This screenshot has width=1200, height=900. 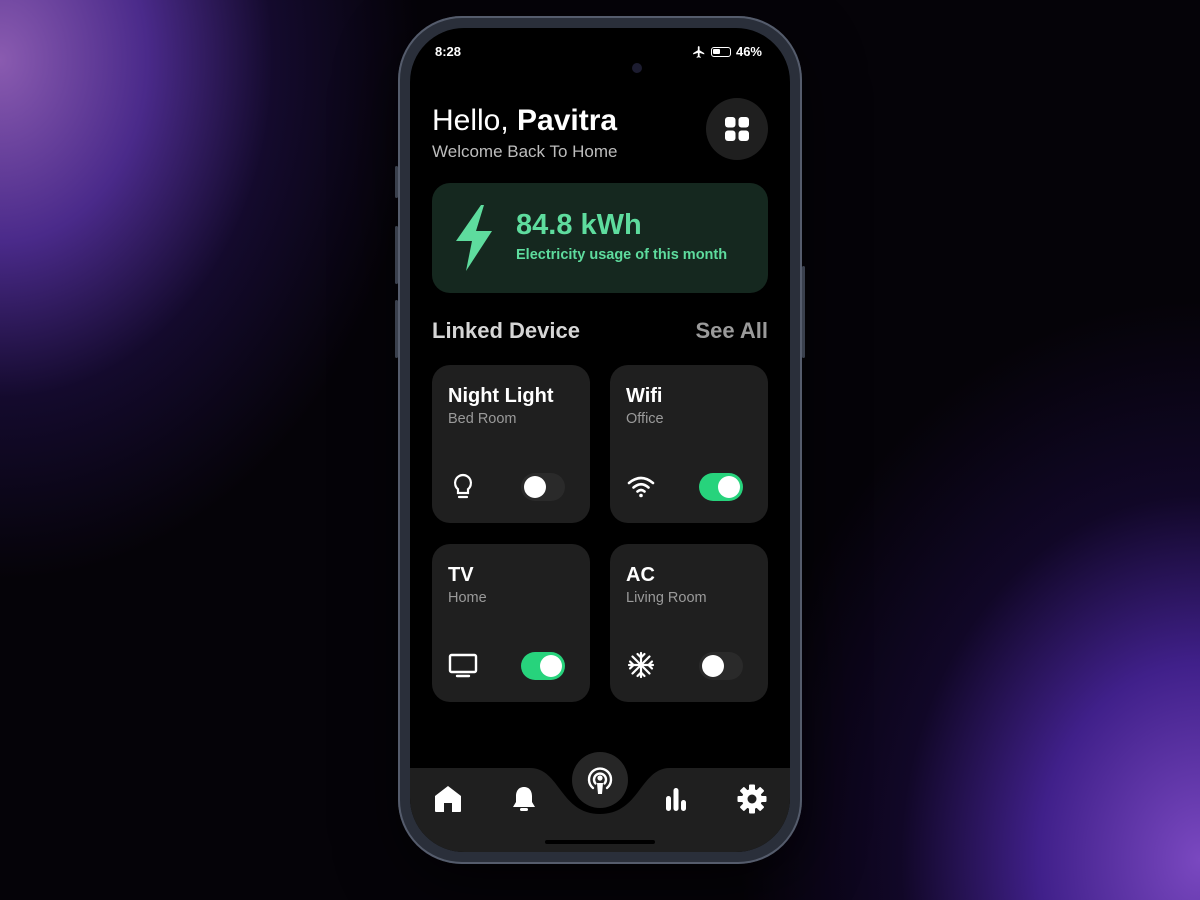 I want to click on airplane-icon, so click(x=699, y=51).